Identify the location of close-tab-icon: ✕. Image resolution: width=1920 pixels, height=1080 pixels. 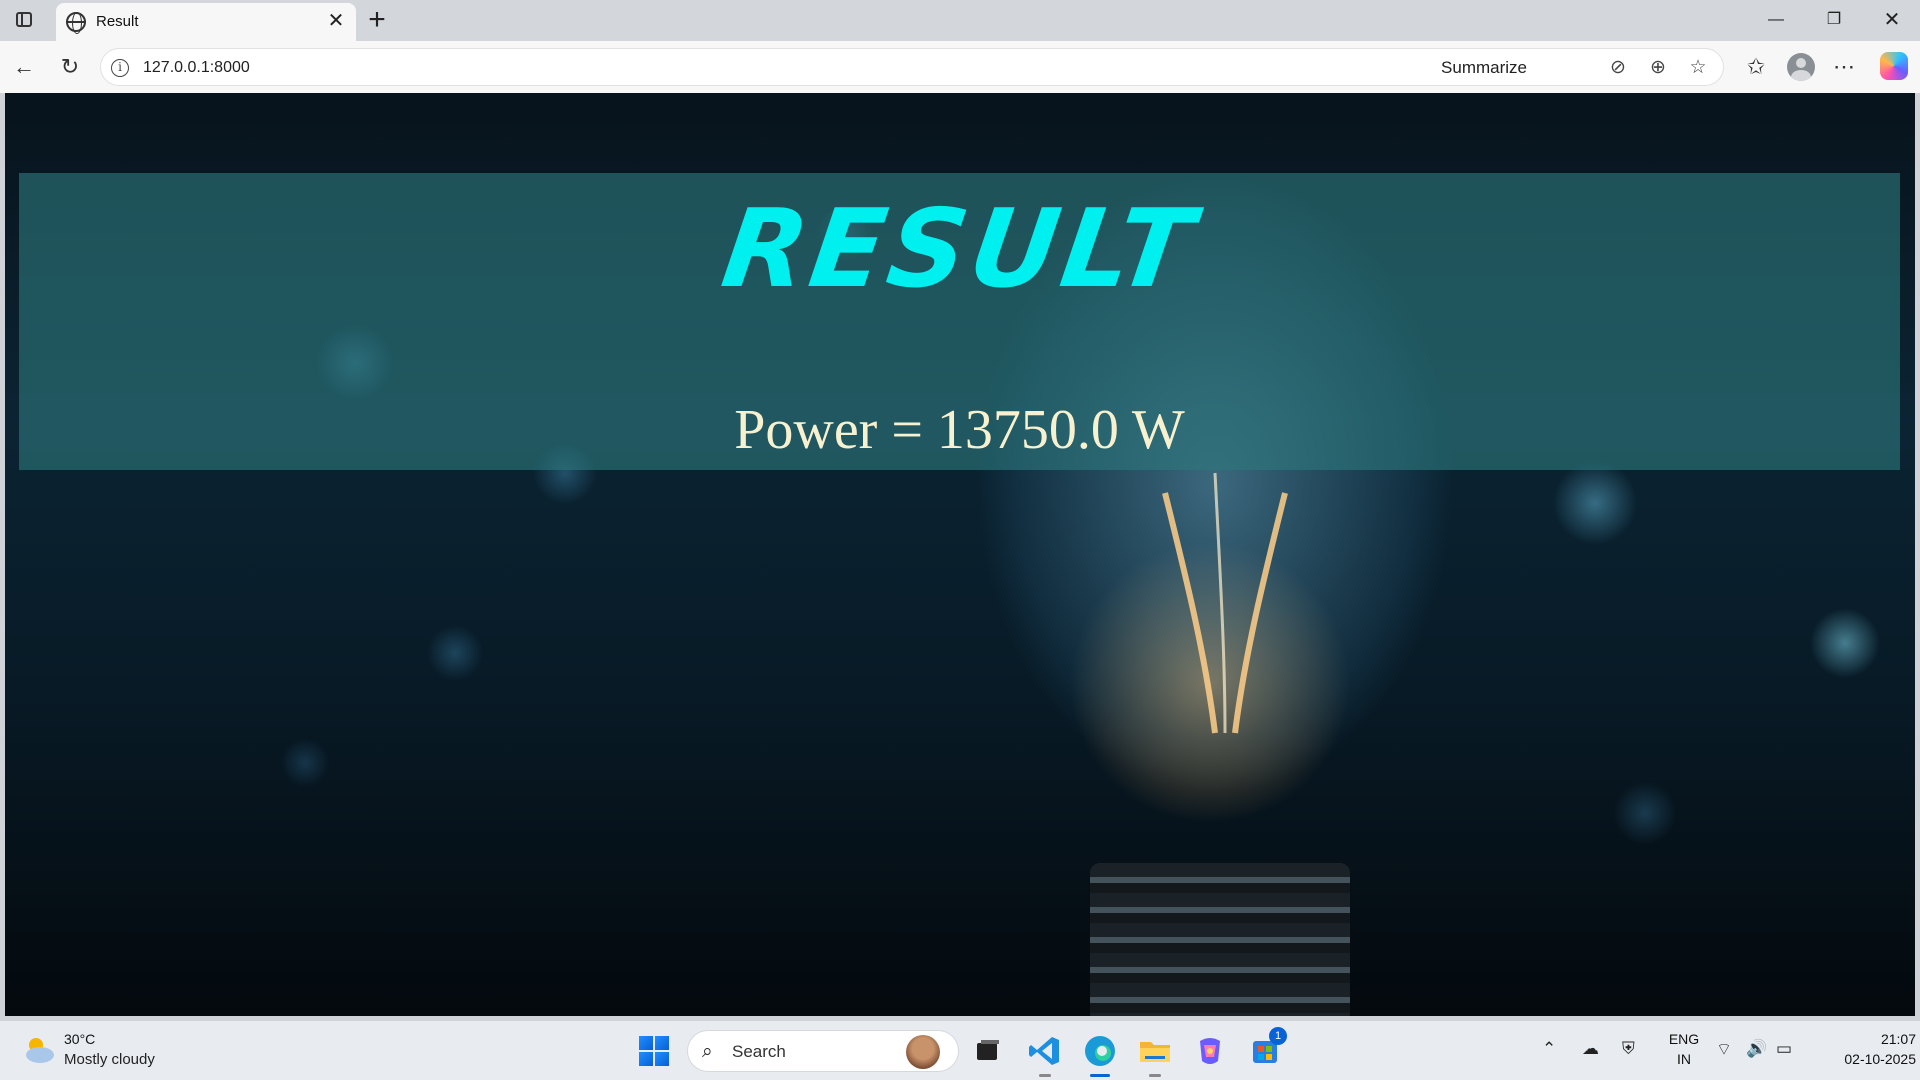
(336, 21).